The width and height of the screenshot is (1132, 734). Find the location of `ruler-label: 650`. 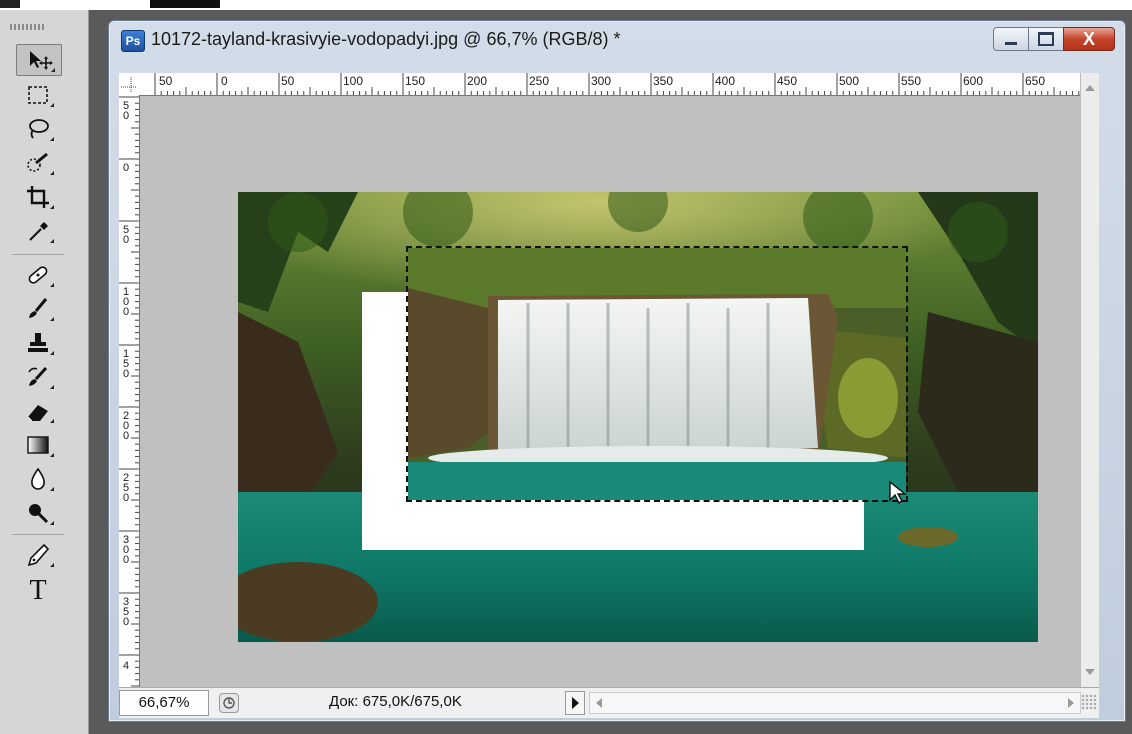

ruler-label: 650 is located at coordinates (1035, 81).